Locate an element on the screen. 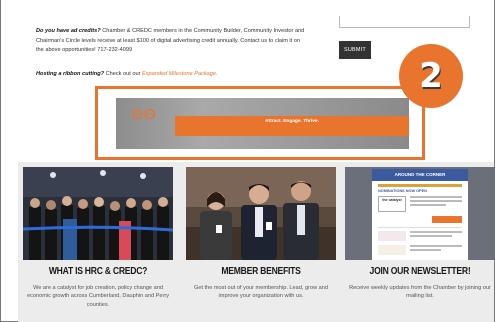 The image size is (495, 322). newsletter-separator is located at coordinates (420, 227).